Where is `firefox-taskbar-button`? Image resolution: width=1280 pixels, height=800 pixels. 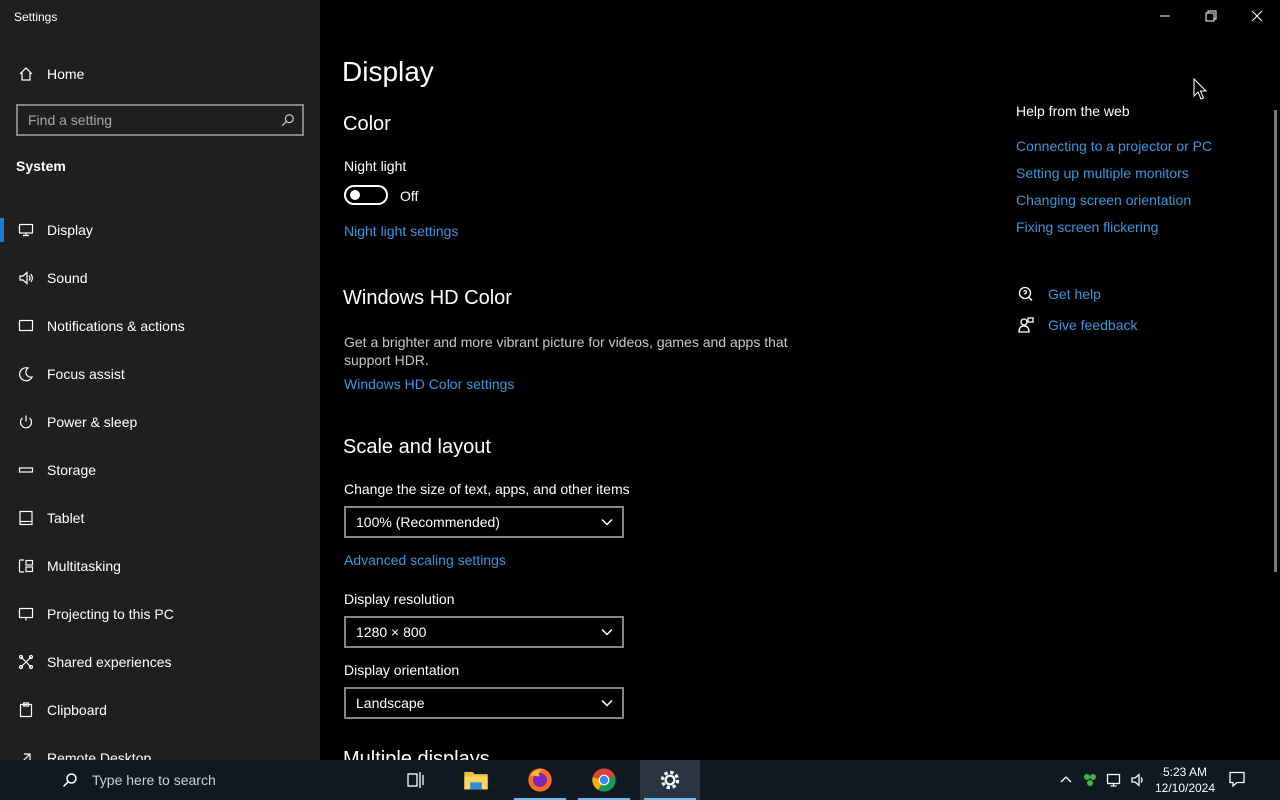
firefox-taskbar-button is located at coordinates (540, 780).